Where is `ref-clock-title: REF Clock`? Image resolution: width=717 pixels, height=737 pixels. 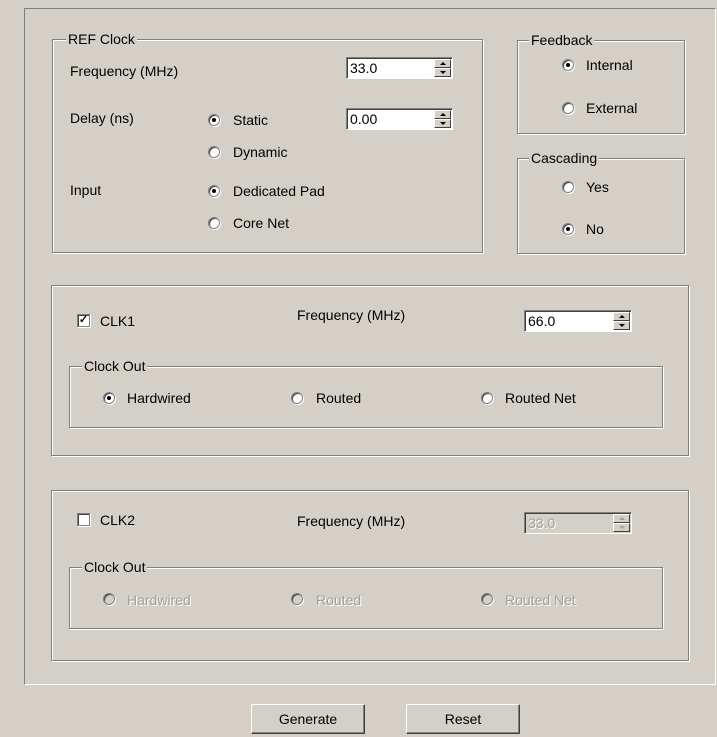
ref-clock-title: REF Clock is located at coordinates (101, 39).